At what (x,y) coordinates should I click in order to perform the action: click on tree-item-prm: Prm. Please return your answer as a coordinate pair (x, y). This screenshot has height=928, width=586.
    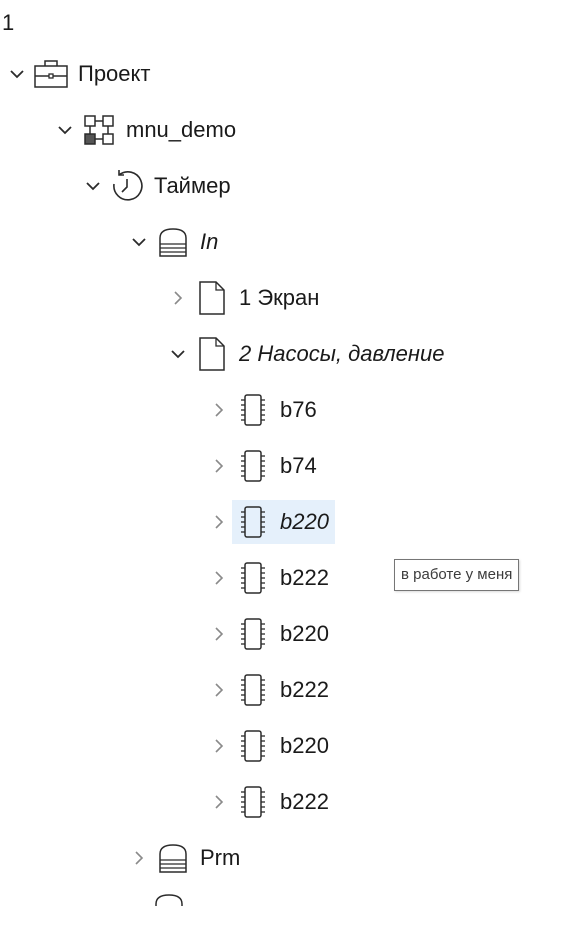
    Looking at the image, I should click on (293, 858).